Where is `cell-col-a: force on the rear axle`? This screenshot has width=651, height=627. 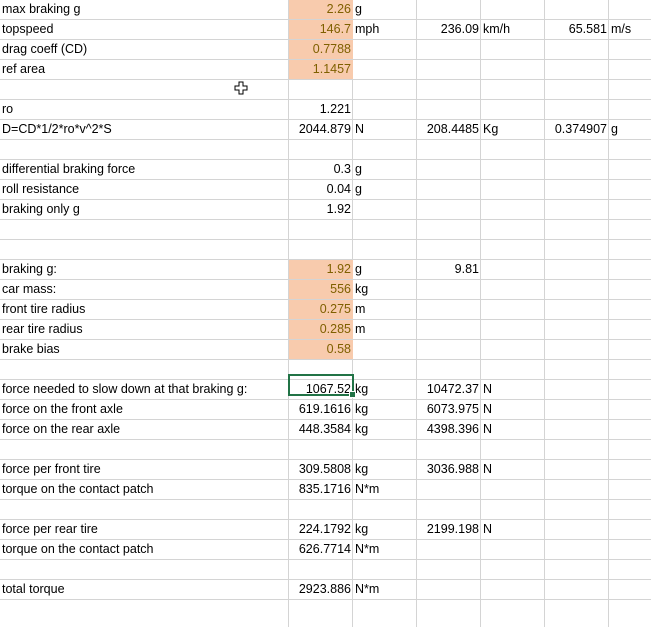
cell-col-a: force on the rear axle is located at coordinates (144, 429).